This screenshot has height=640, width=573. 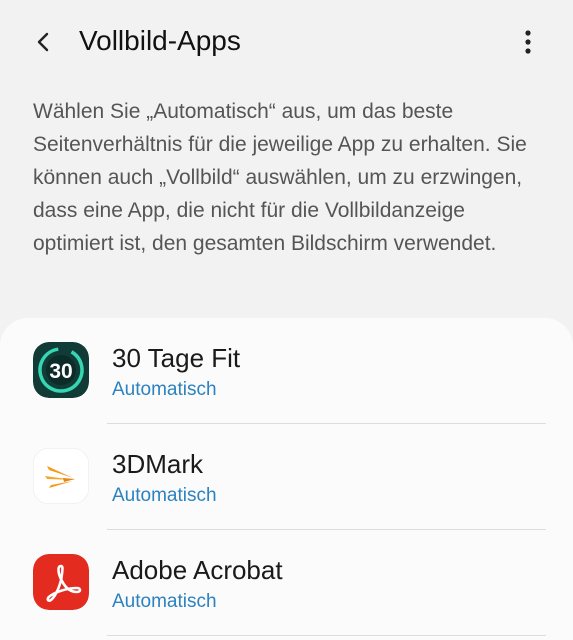 What do you see at coordinates (61, 476) in the screenshot?
I see `3dmark-app-icon` at bounding box center [61, 476].